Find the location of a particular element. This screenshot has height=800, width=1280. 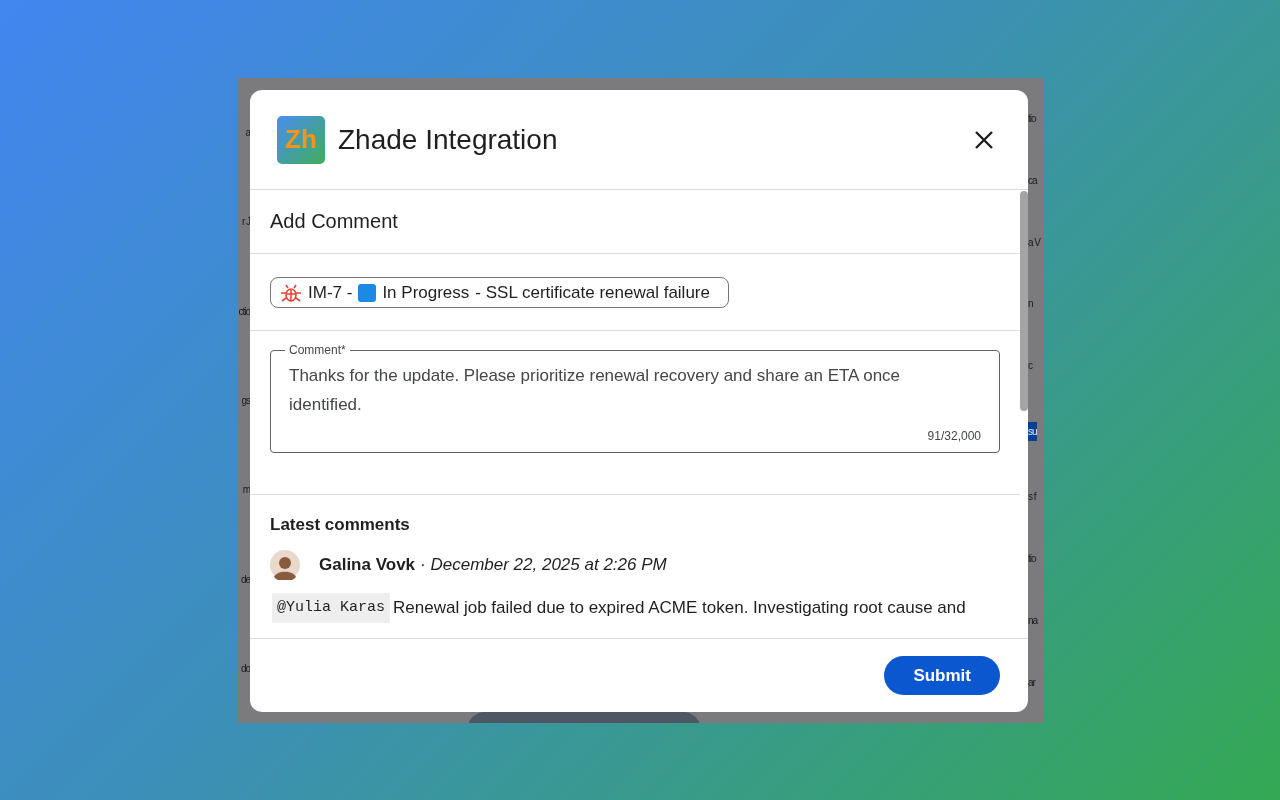

button-fragment: su is located at coordinates (1032, 431).